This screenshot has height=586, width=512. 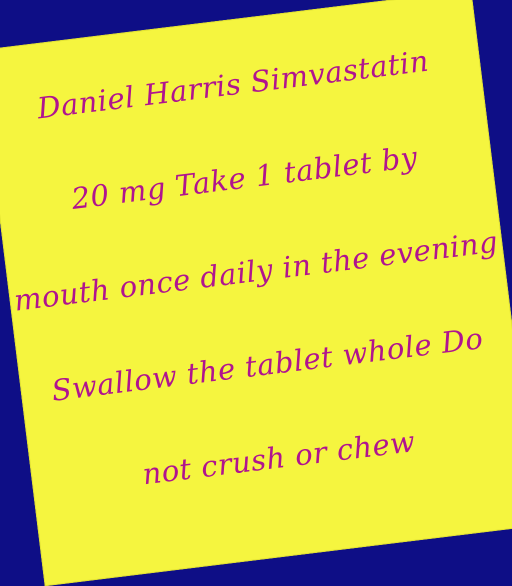 What do you see at coordinates (233, 84) in the screenshot?
I see `note-line-1: Daniel Harris Simvastatin` at bounding box center [233, 84].